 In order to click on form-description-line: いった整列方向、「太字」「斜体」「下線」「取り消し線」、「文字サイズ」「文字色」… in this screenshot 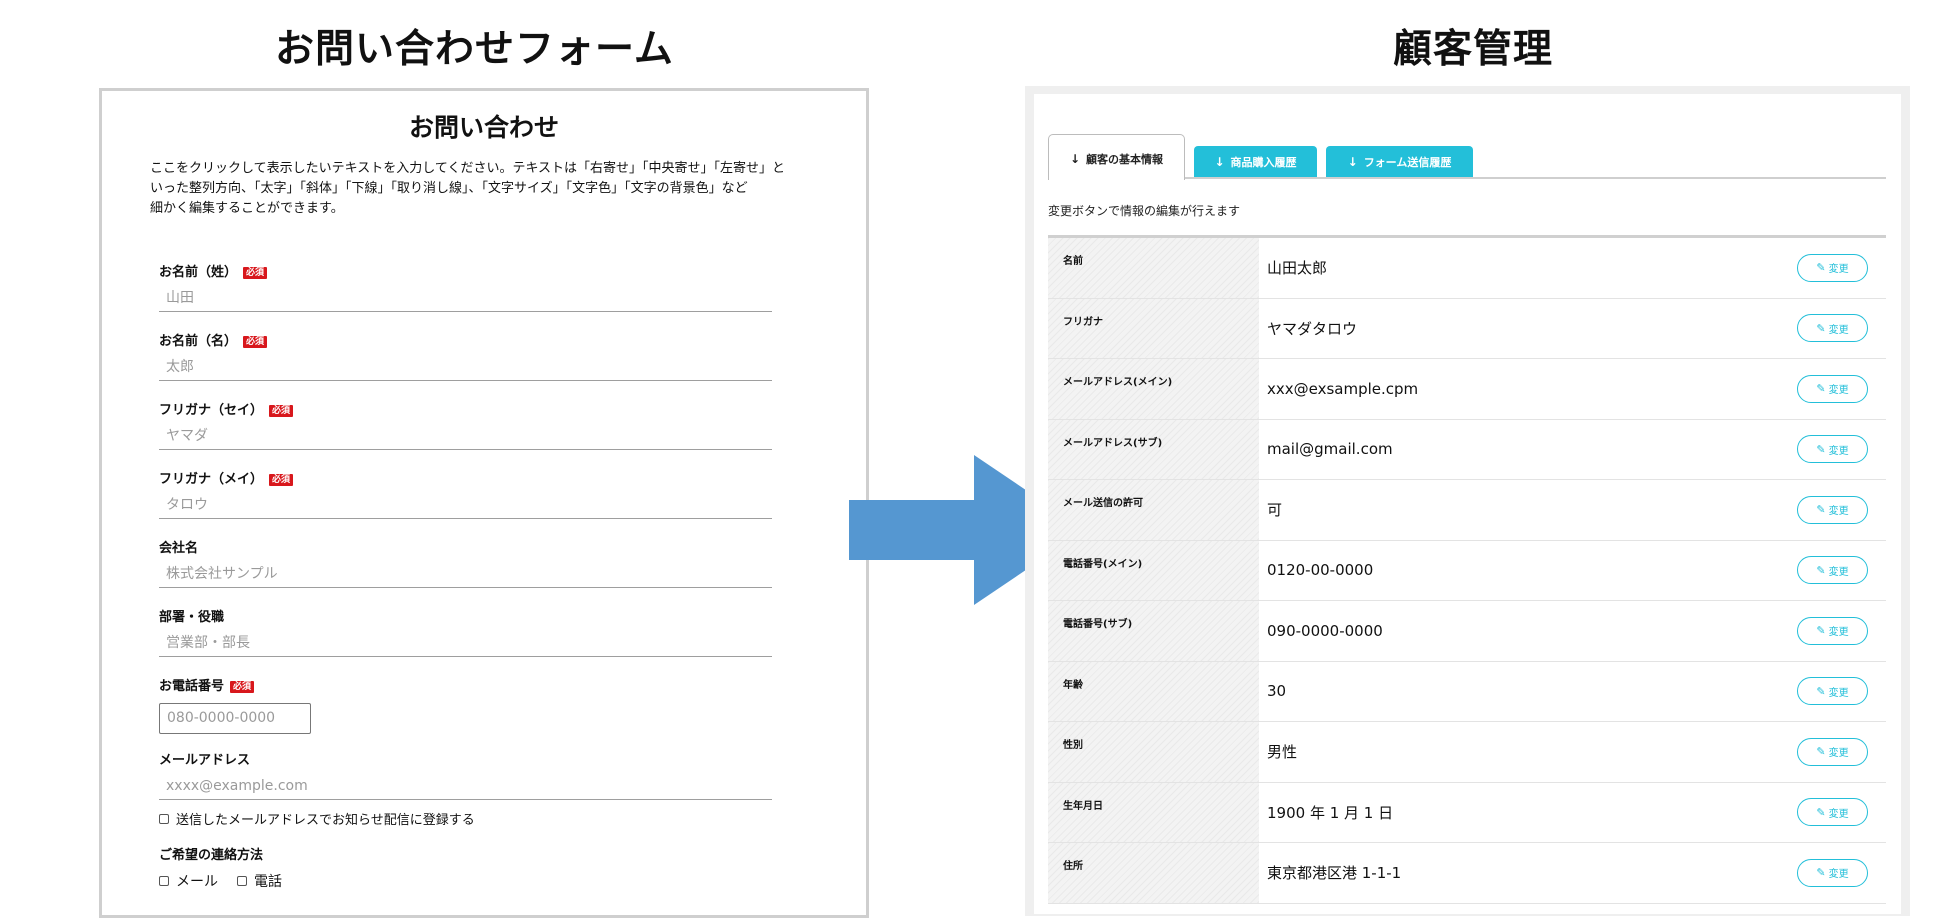, I will do `click(449, 188)`.